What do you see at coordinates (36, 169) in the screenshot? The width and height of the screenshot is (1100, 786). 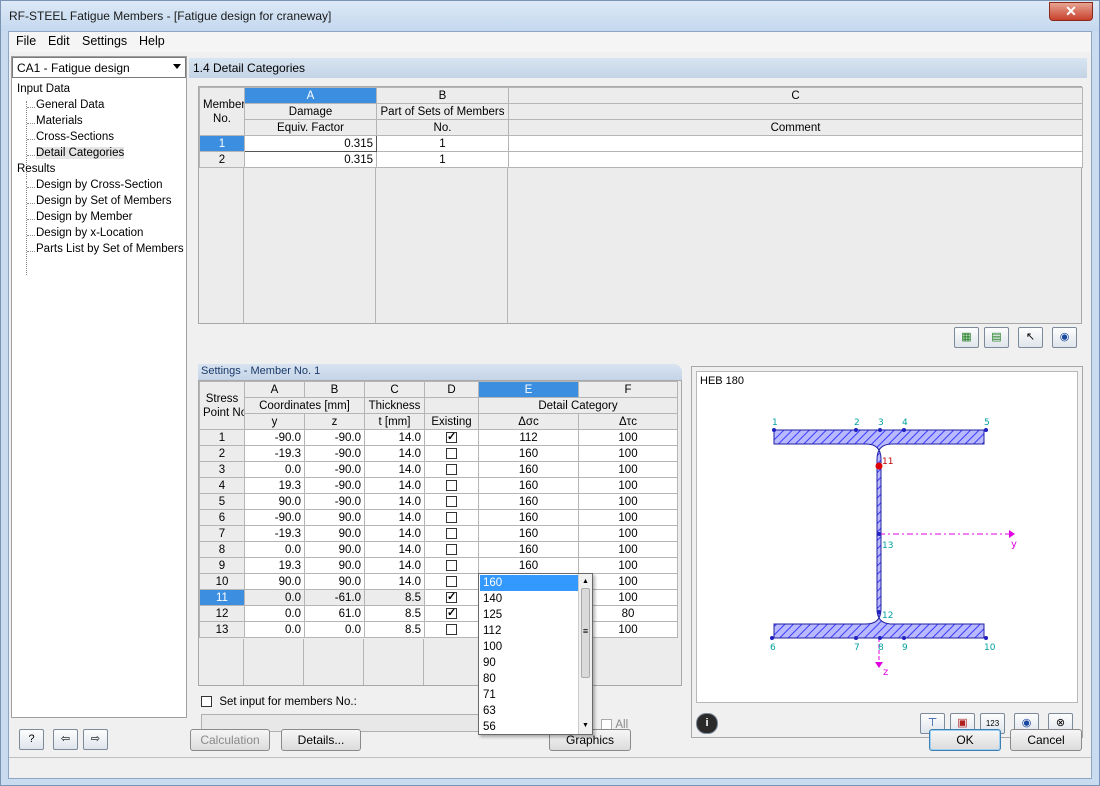 I see `nav-results: Results` at bounding box center [36, 169].